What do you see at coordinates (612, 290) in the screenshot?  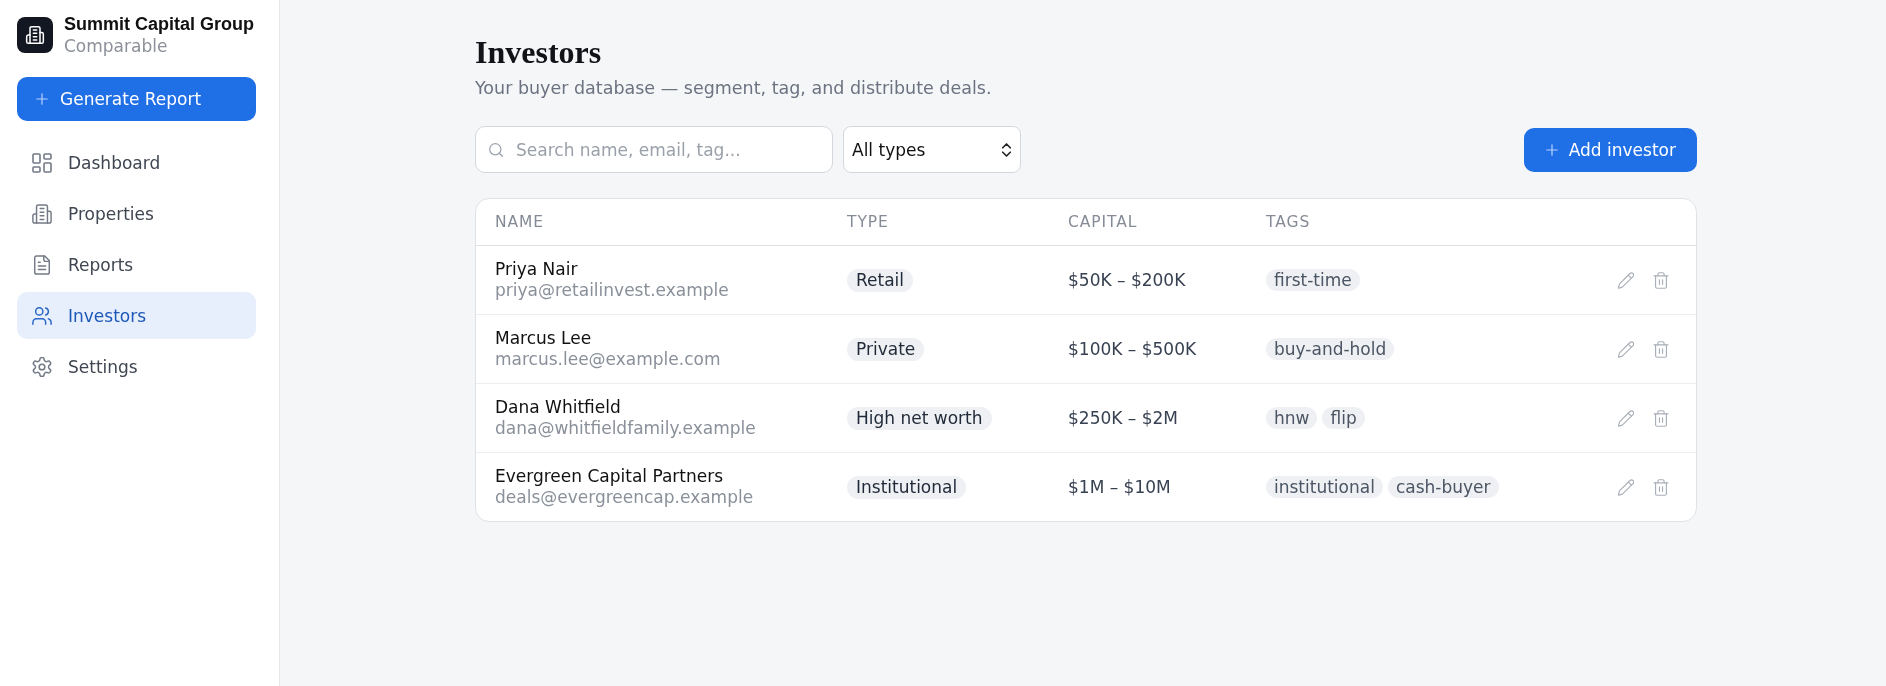 I see `investor-email: priya@retailinvest.example` at bounding box center [612, 290].